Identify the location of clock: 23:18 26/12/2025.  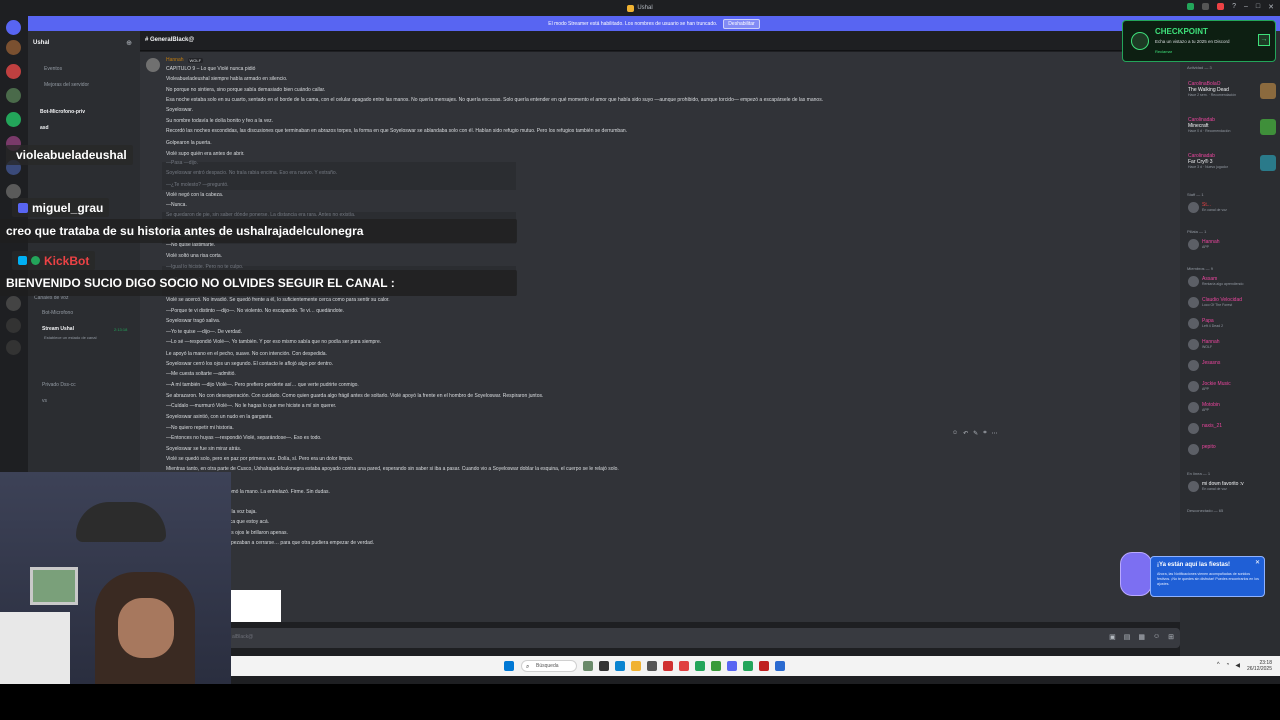
(1259, 666).